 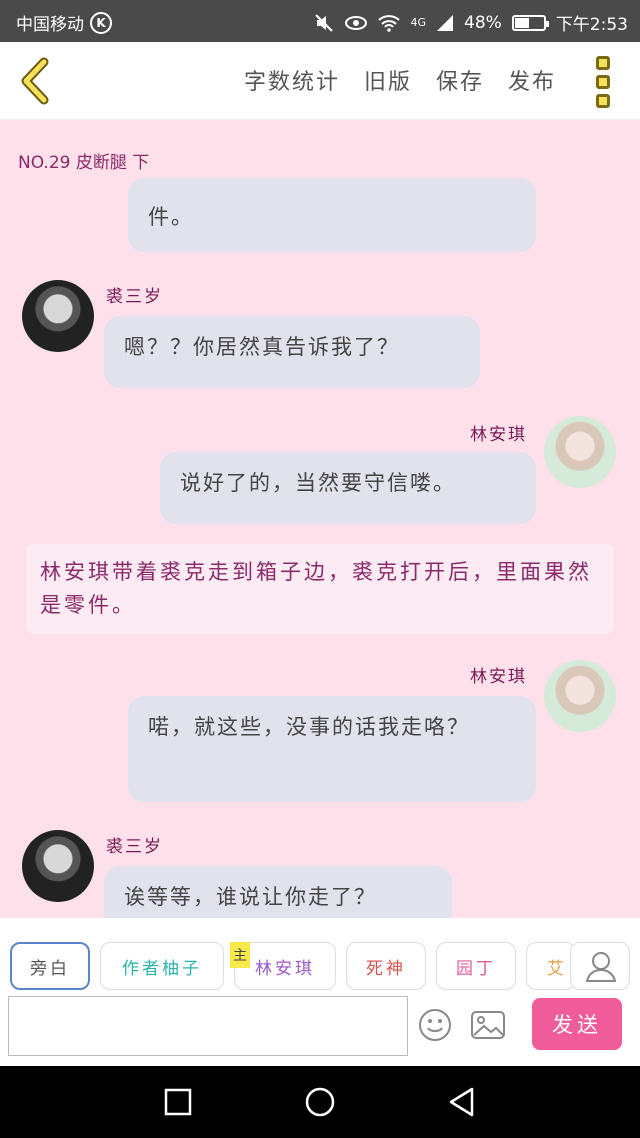 I want to click on network-type: 4G, so click(x=418, y=22).